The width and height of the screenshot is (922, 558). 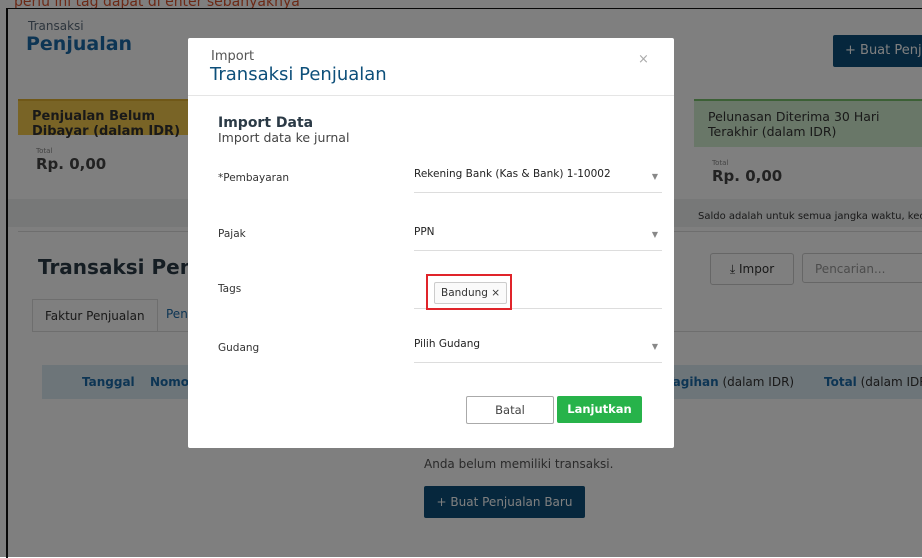 I want to click on tags-label: Tags, so click(x=230, y=289).